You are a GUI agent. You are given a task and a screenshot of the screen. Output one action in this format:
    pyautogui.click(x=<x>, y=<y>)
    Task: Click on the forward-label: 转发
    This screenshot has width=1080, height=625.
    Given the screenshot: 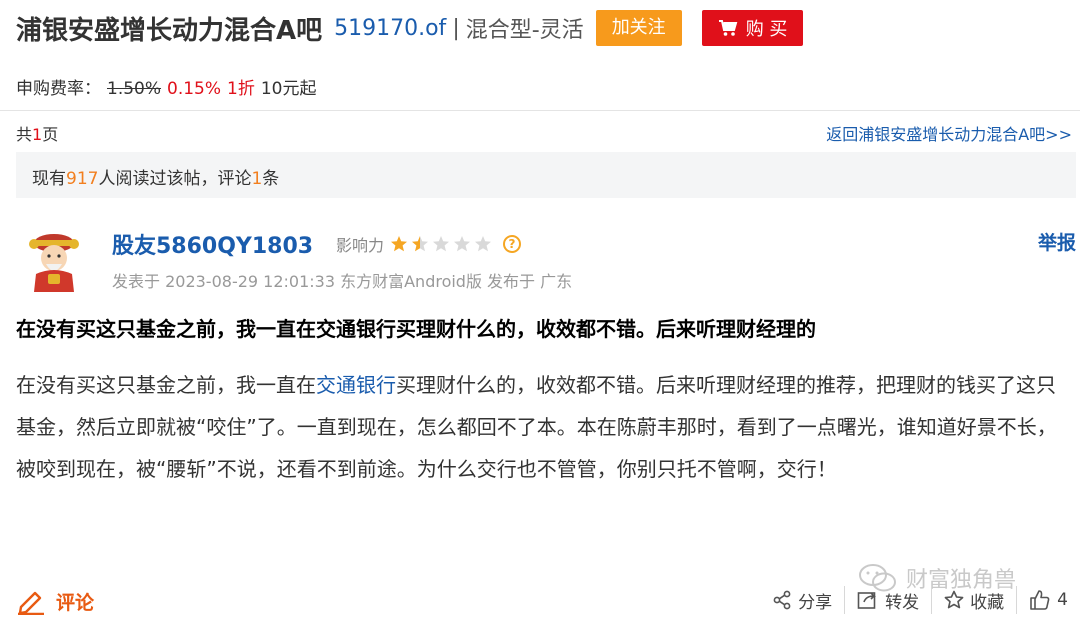 What is the action you would take?
    pyautogui.click(x=902, y=602)
    